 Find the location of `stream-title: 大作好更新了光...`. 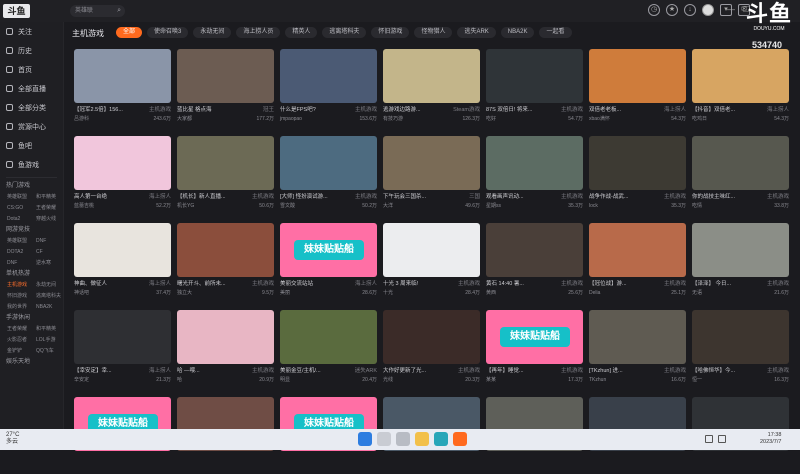

stream-title: 大作好更新了光... is located at coordinates (404, 371).